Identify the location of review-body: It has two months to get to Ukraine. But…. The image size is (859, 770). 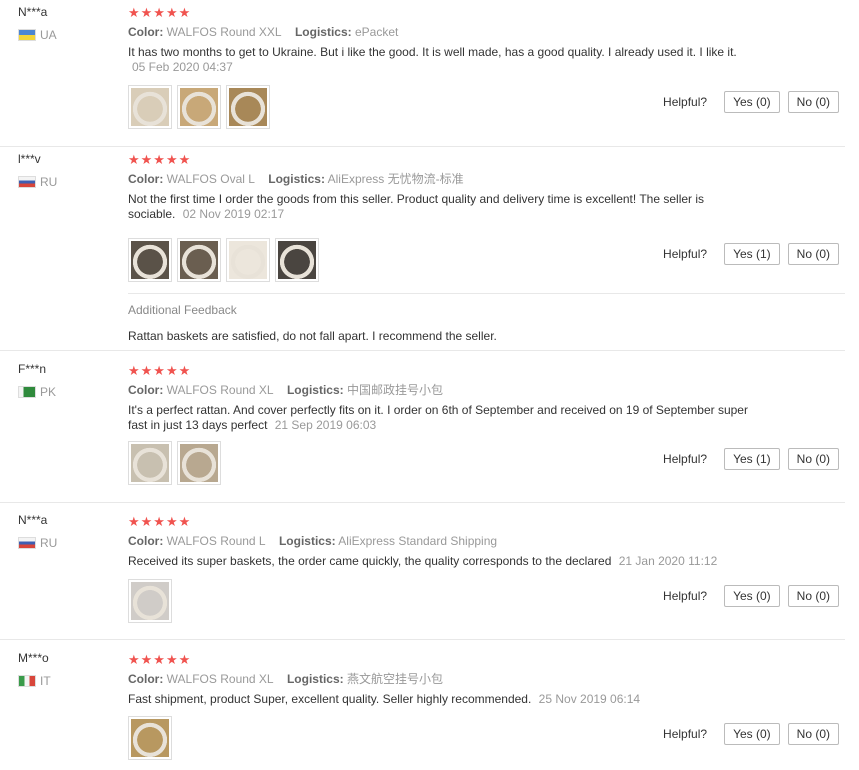
(432, 52).